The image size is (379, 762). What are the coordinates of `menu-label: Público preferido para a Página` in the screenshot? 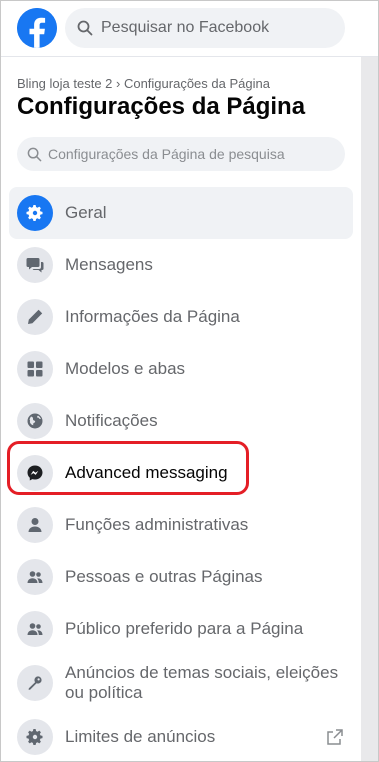 It's located at (184, 628).